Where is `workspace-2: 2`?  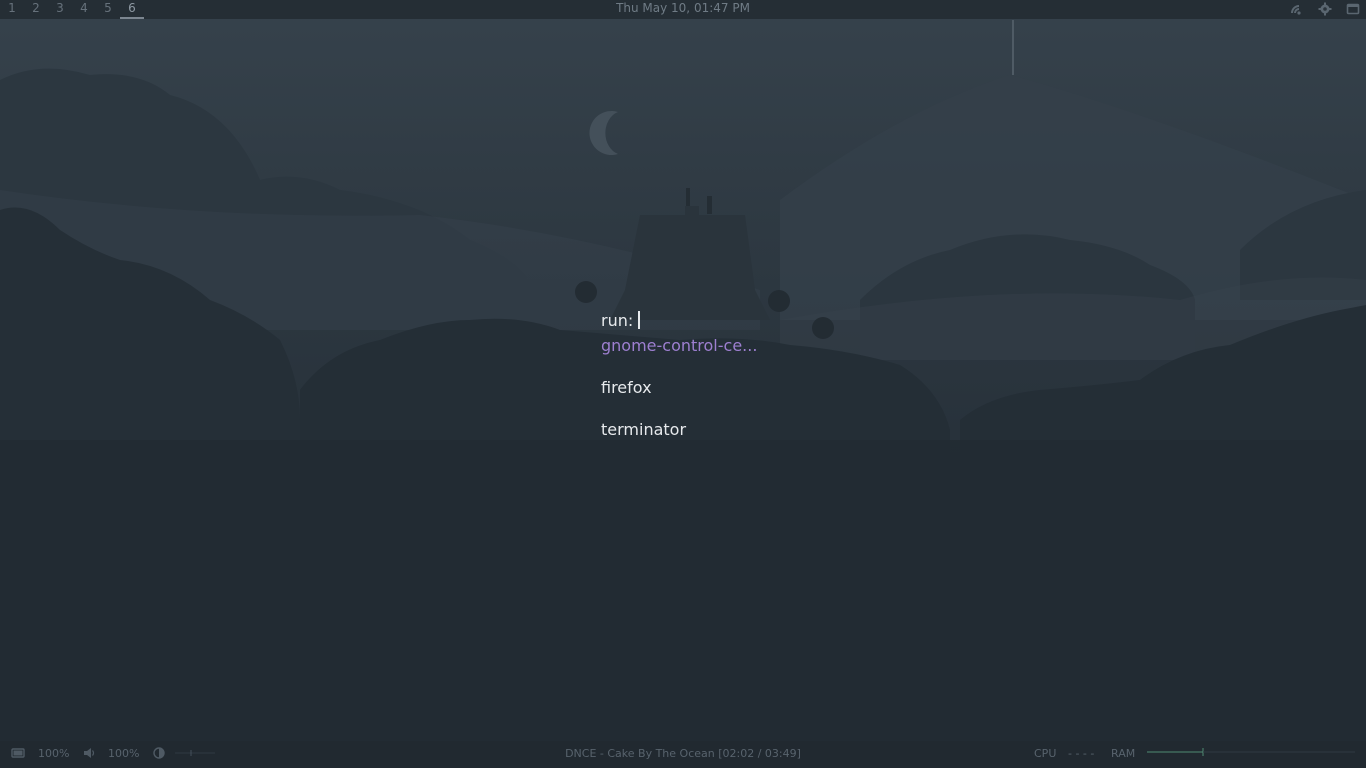
workspace-2: 2 is located at coordinates (36, 9).